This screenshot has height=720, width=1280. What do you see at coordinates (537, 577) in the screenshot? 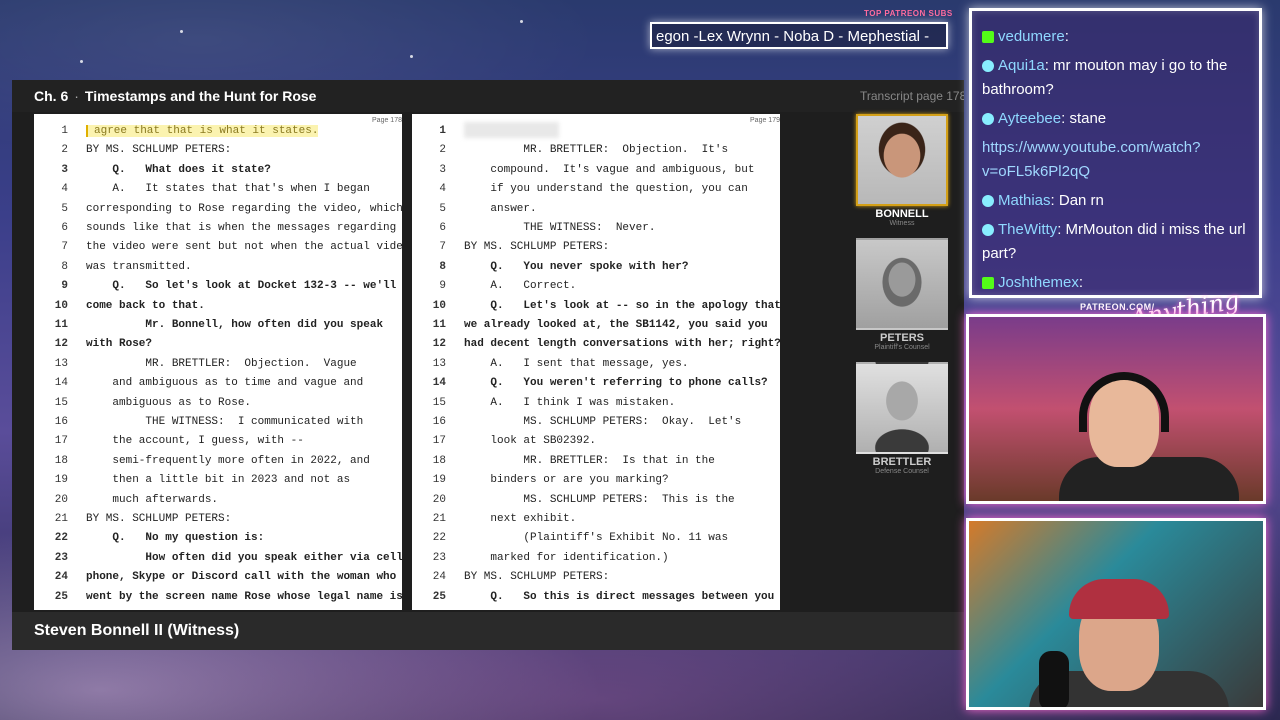
I see `line-text: BY MS. SCHLUMP PETERS:` at bounding box center [537, 577].